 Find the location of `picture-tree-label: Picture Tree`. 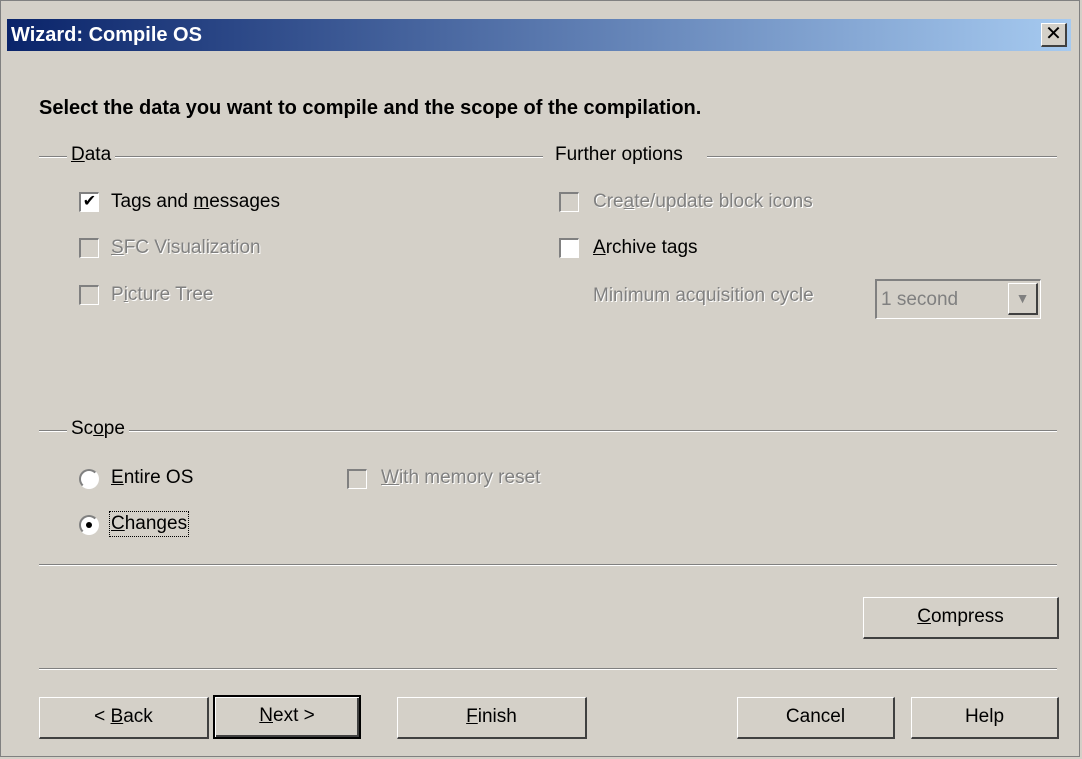

picture-tree-label: Picture Tree is located at coordinates (162, 294).